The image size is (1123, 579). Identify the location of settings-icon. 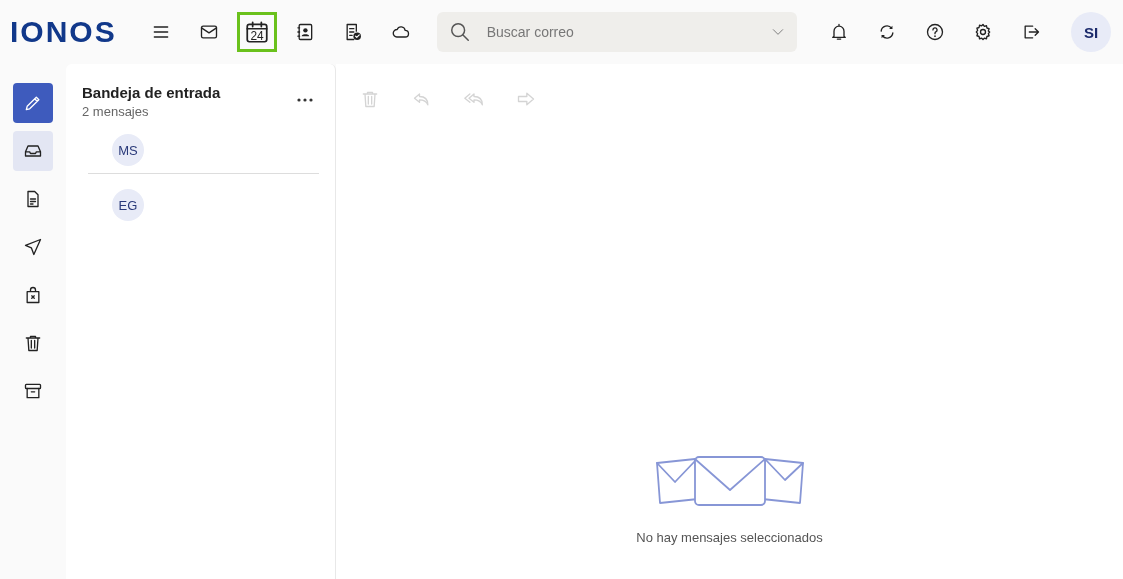
(983, 32).